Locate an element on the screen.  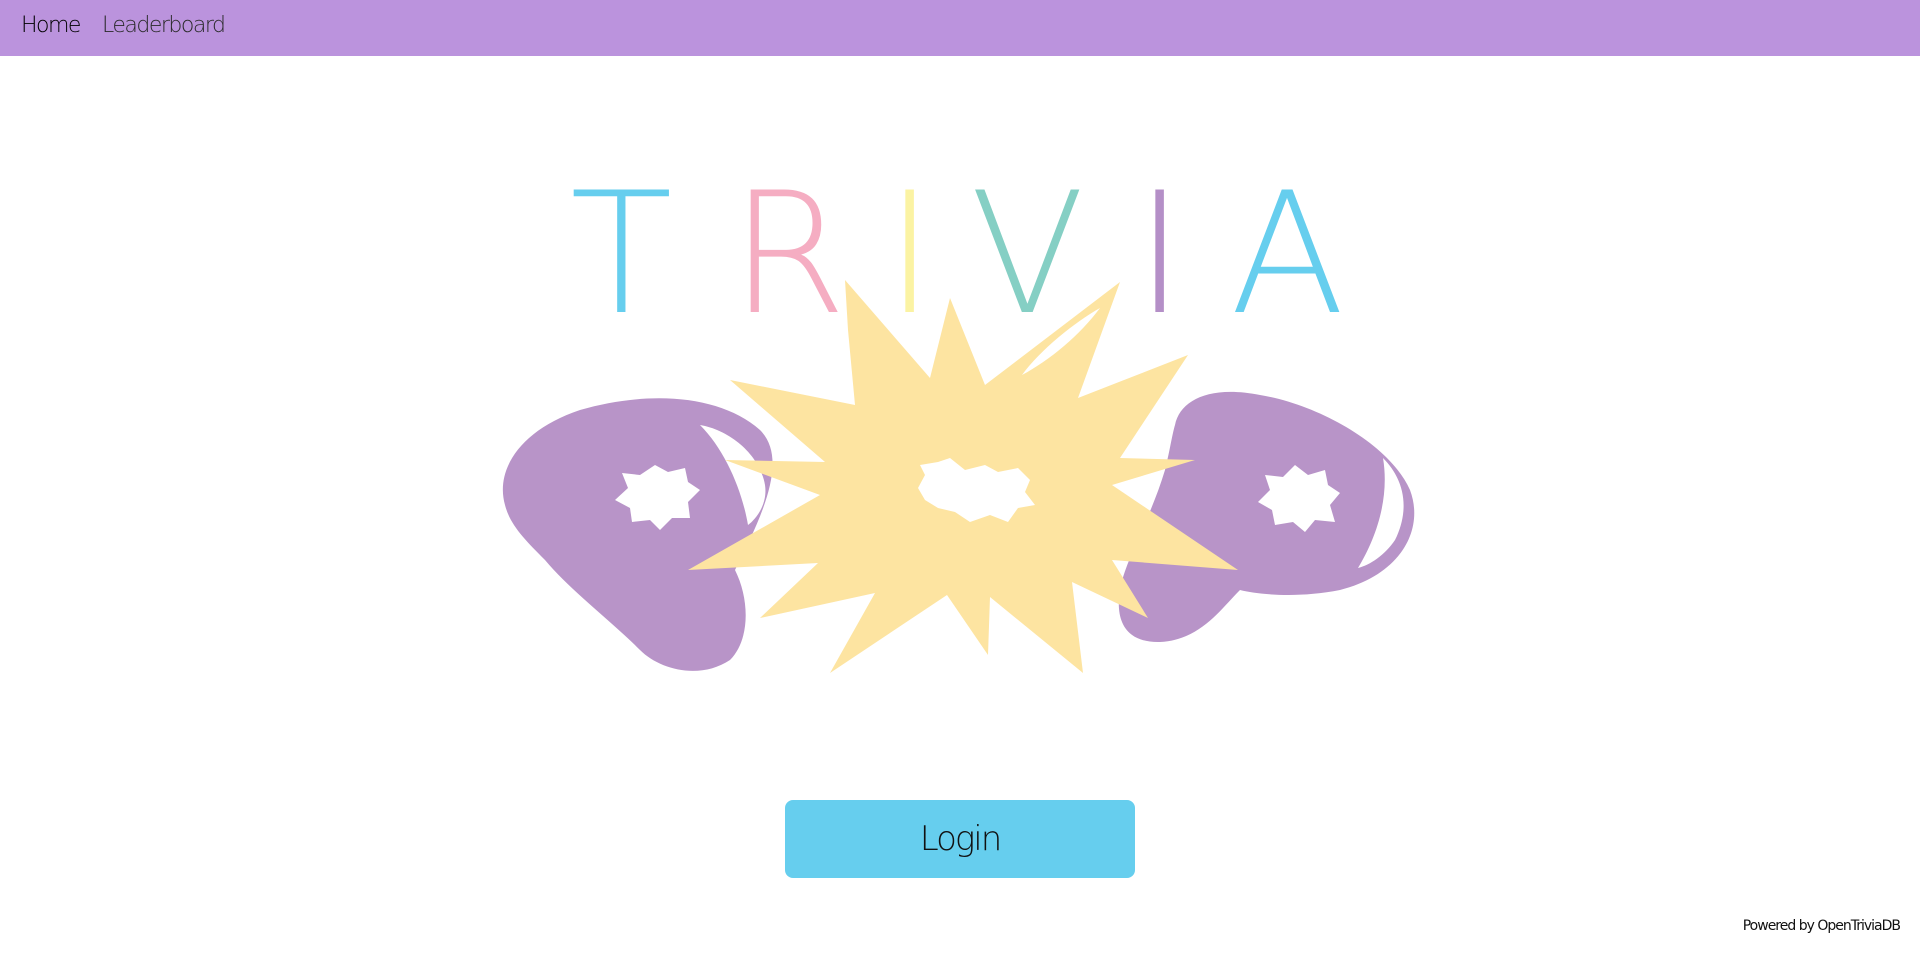
powered-by-text: Powered by OpenTriviaDB is located at coordinates (1821, 926).